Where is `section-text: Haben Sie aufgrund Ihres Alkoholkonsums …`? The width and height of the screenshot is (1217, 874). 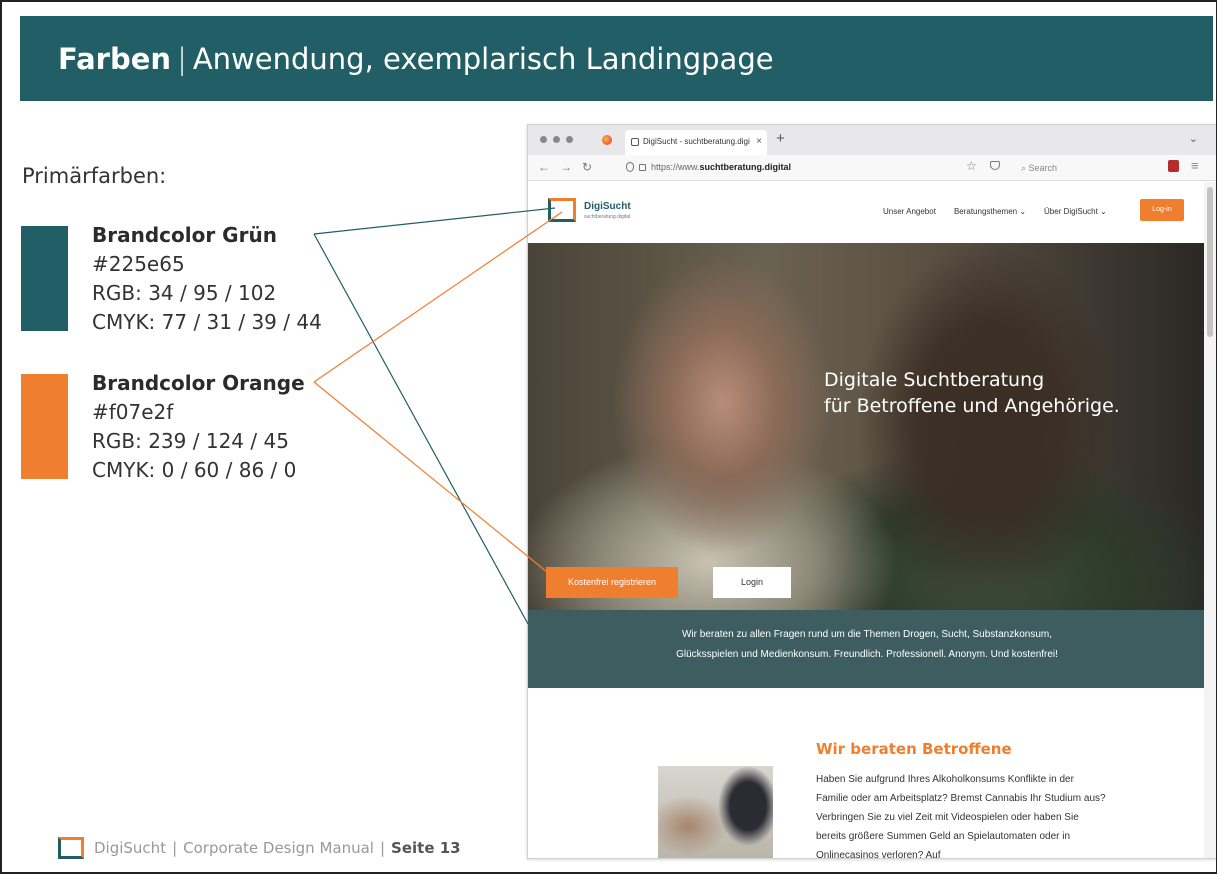 section-text: Haben Sie aufgrund Ihres Alkoholkonsums … is located at coordinates (961, 816).